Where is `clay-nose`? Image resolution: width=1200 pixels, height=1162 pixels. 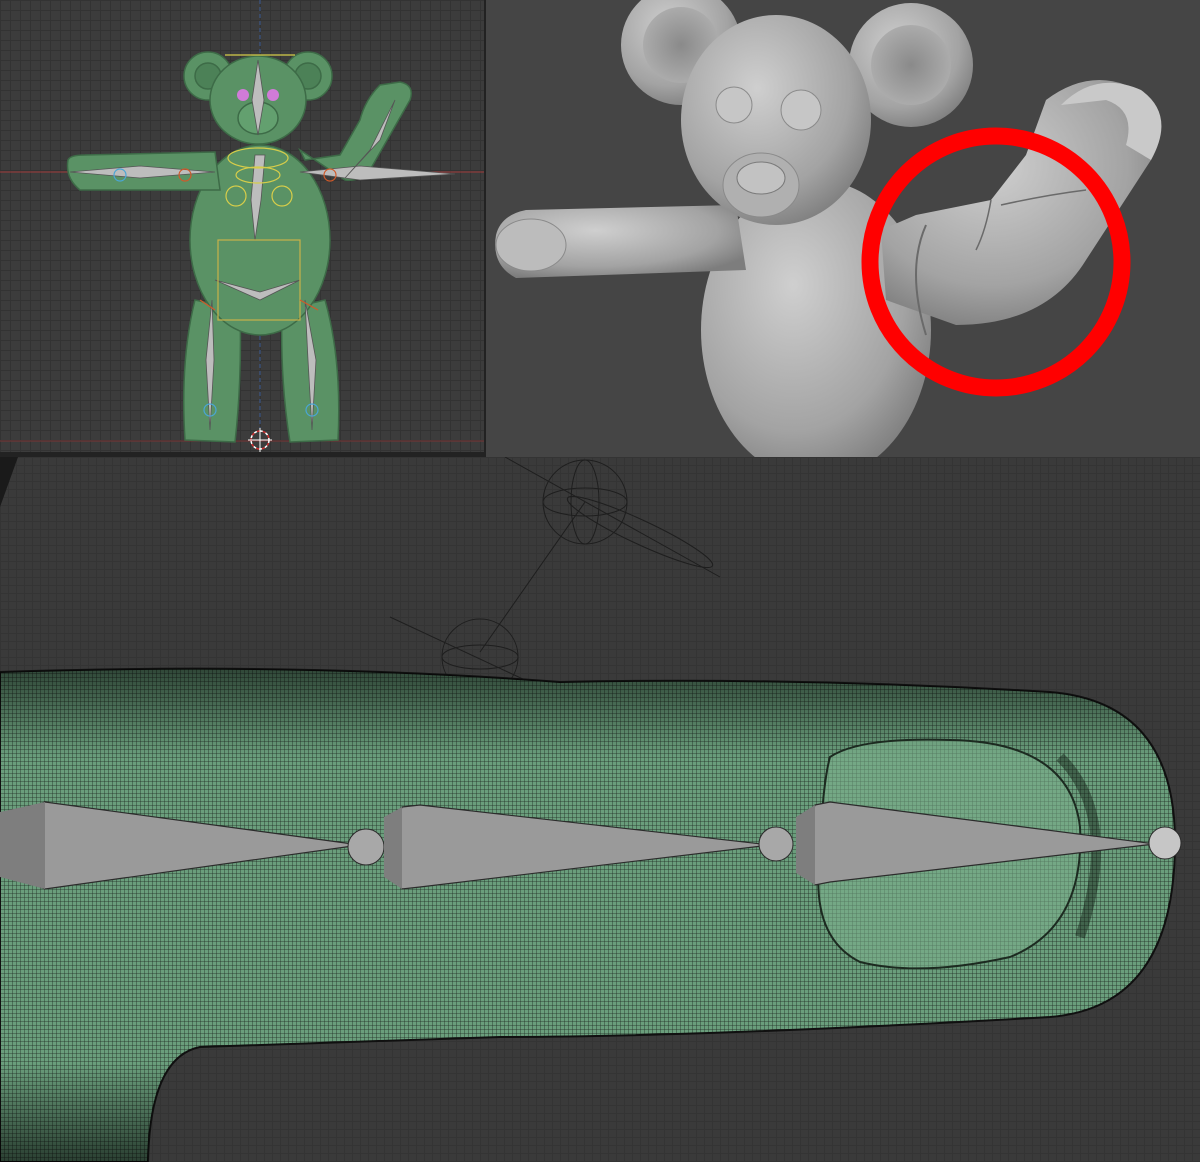 clay-nose is located at coordinates (761, 178).